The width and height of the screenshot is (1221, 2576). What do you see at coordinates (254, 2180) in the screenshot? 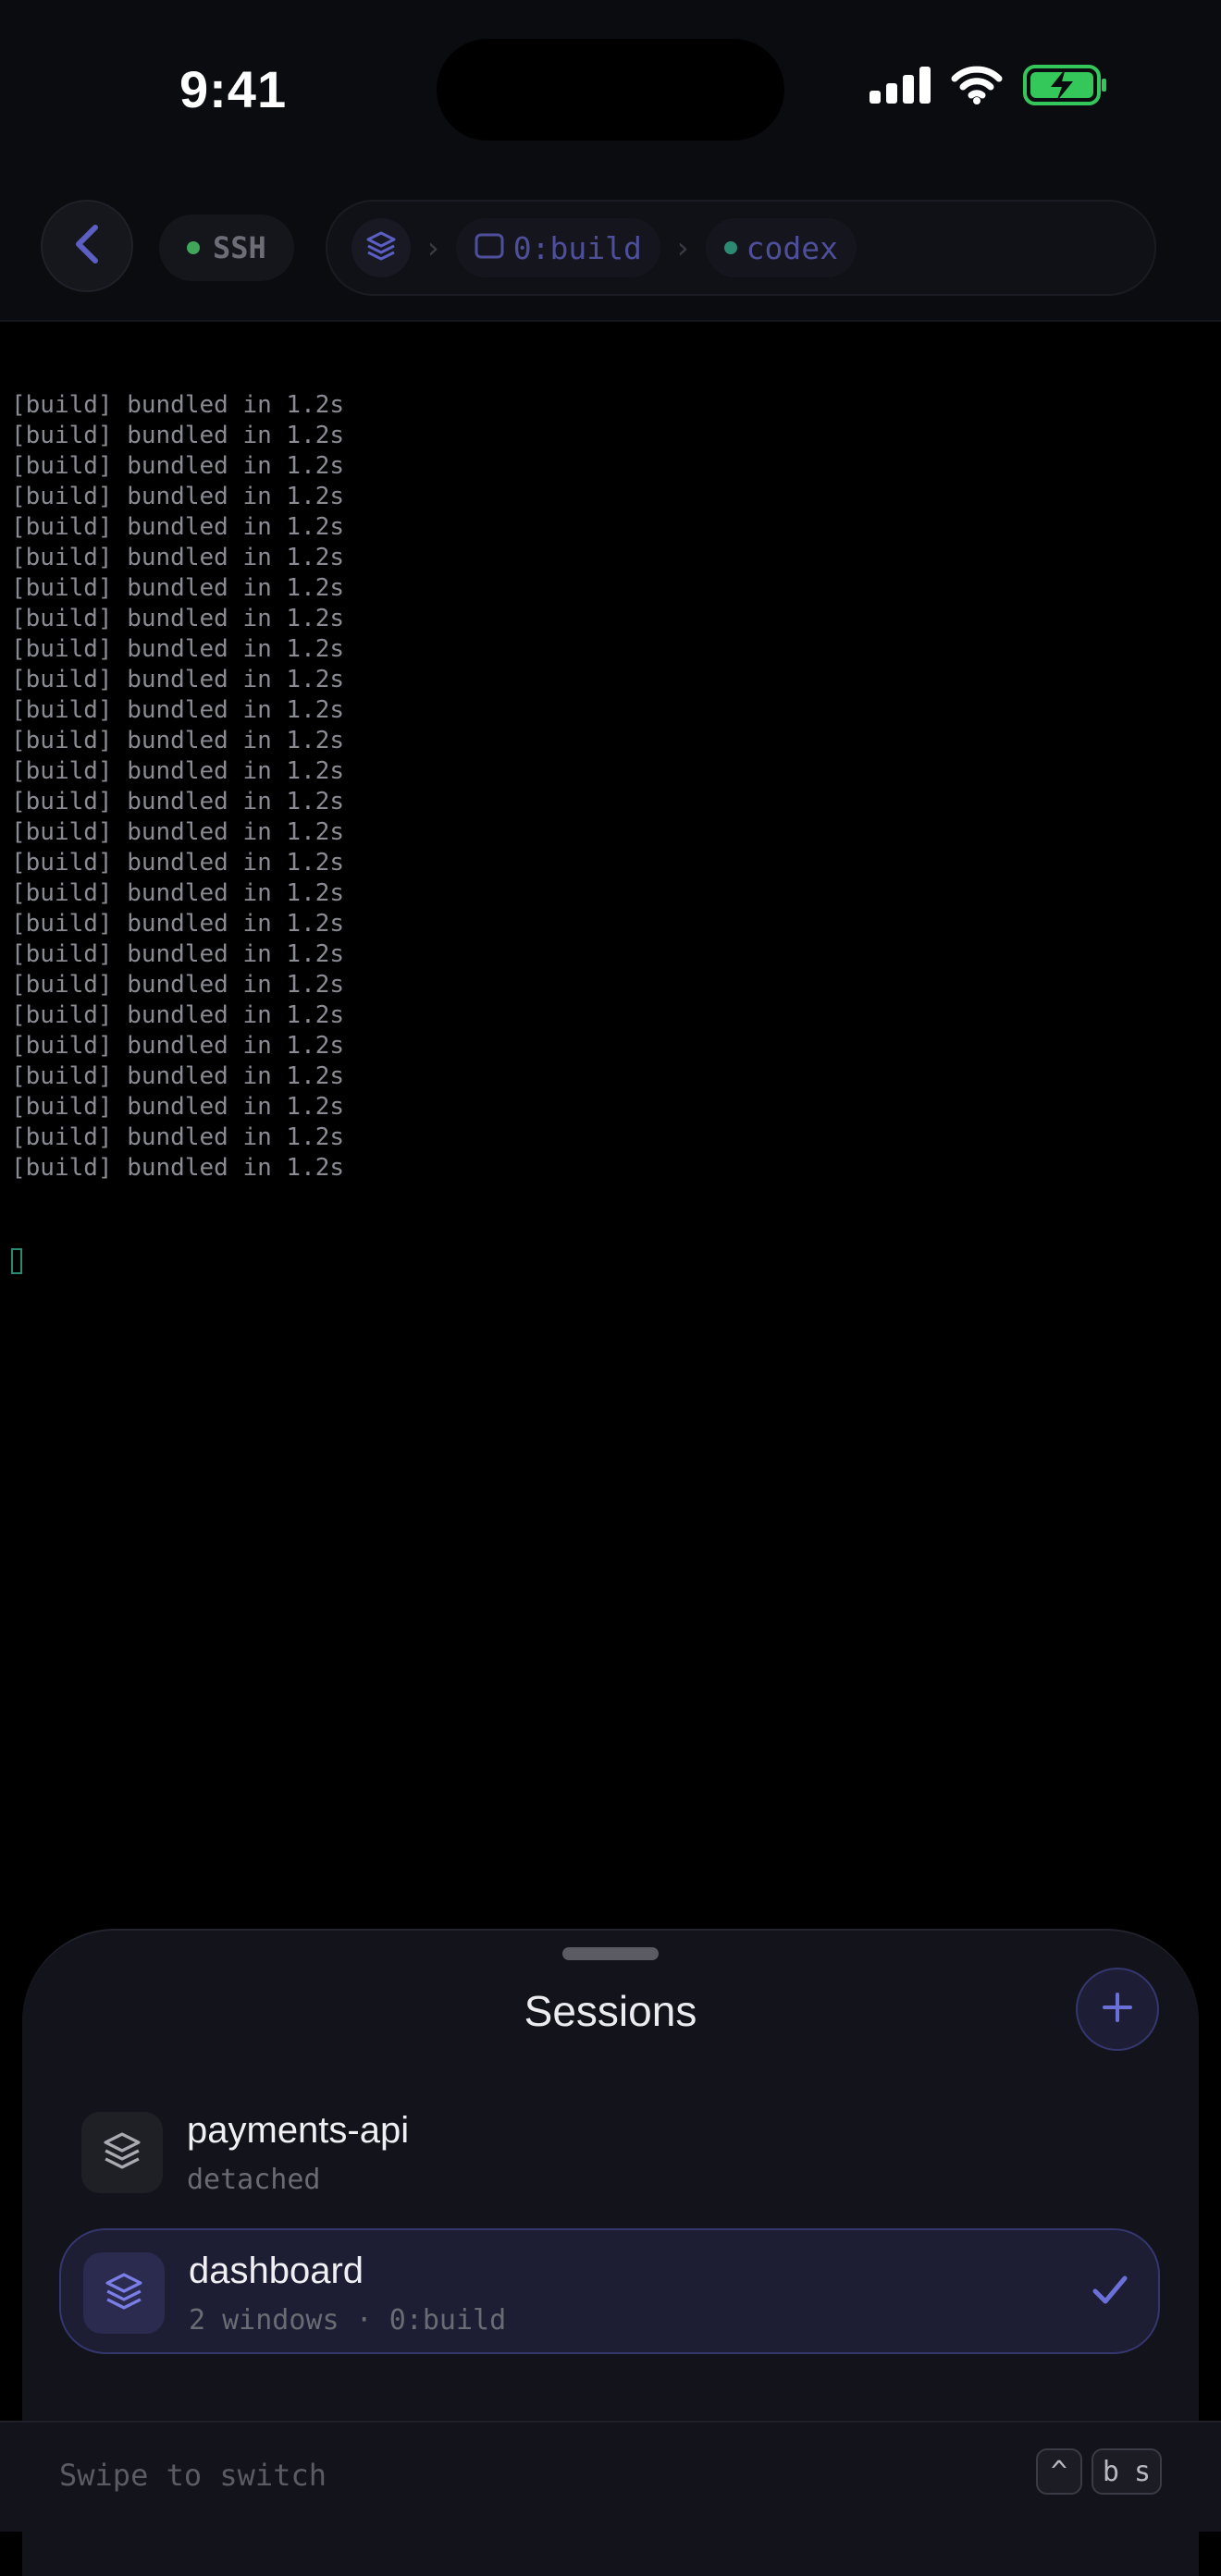
I see `session-subtitle: detached` at bounding box center [254, 2180].